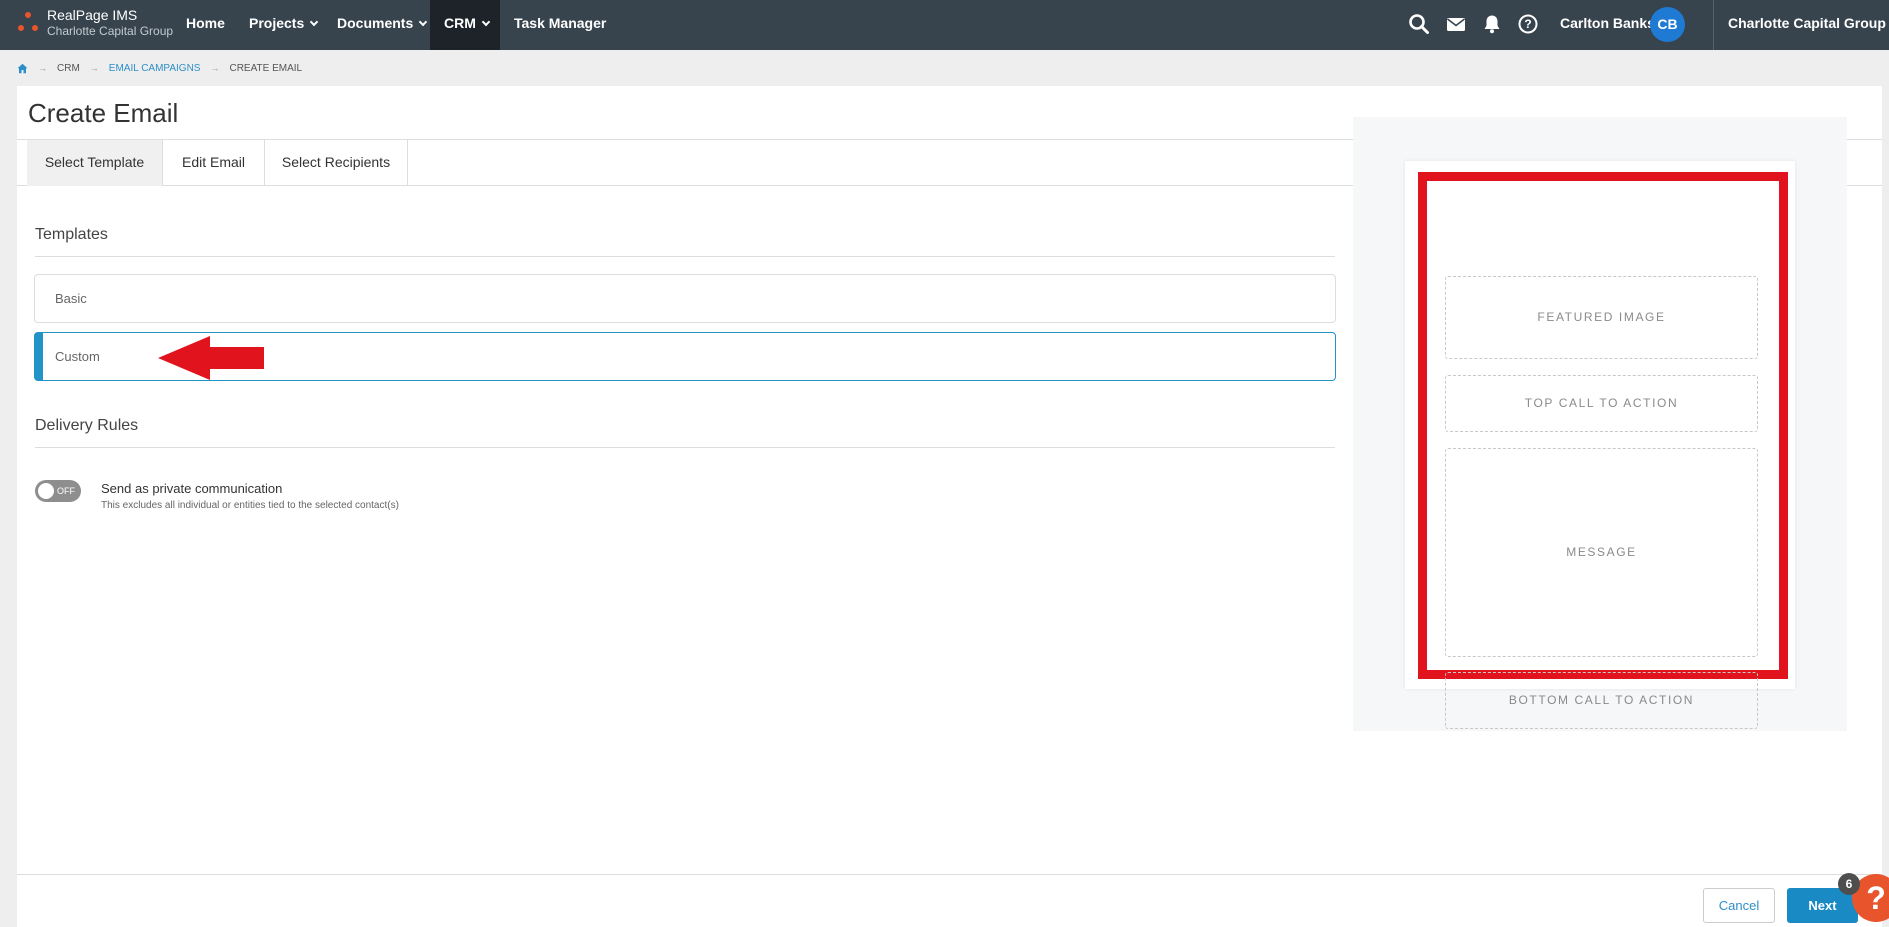 The height and width of the screenshot is (927, 1889). I want to click on user-name: Carlton Banks, so click(1607, 23).